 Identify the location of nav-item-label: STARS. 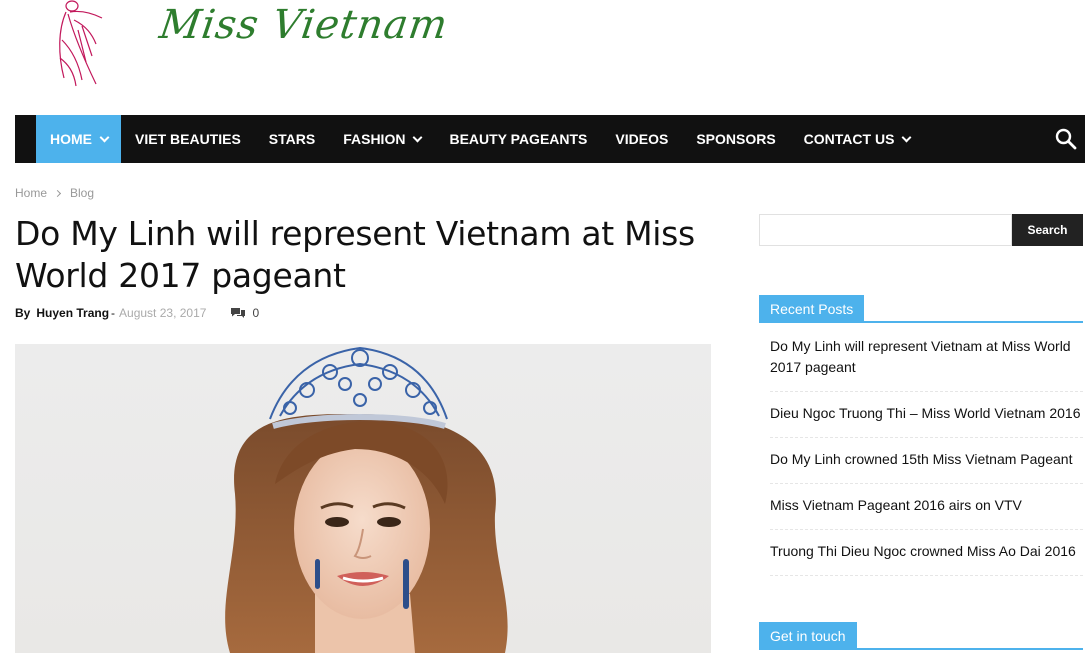
(292, 139).